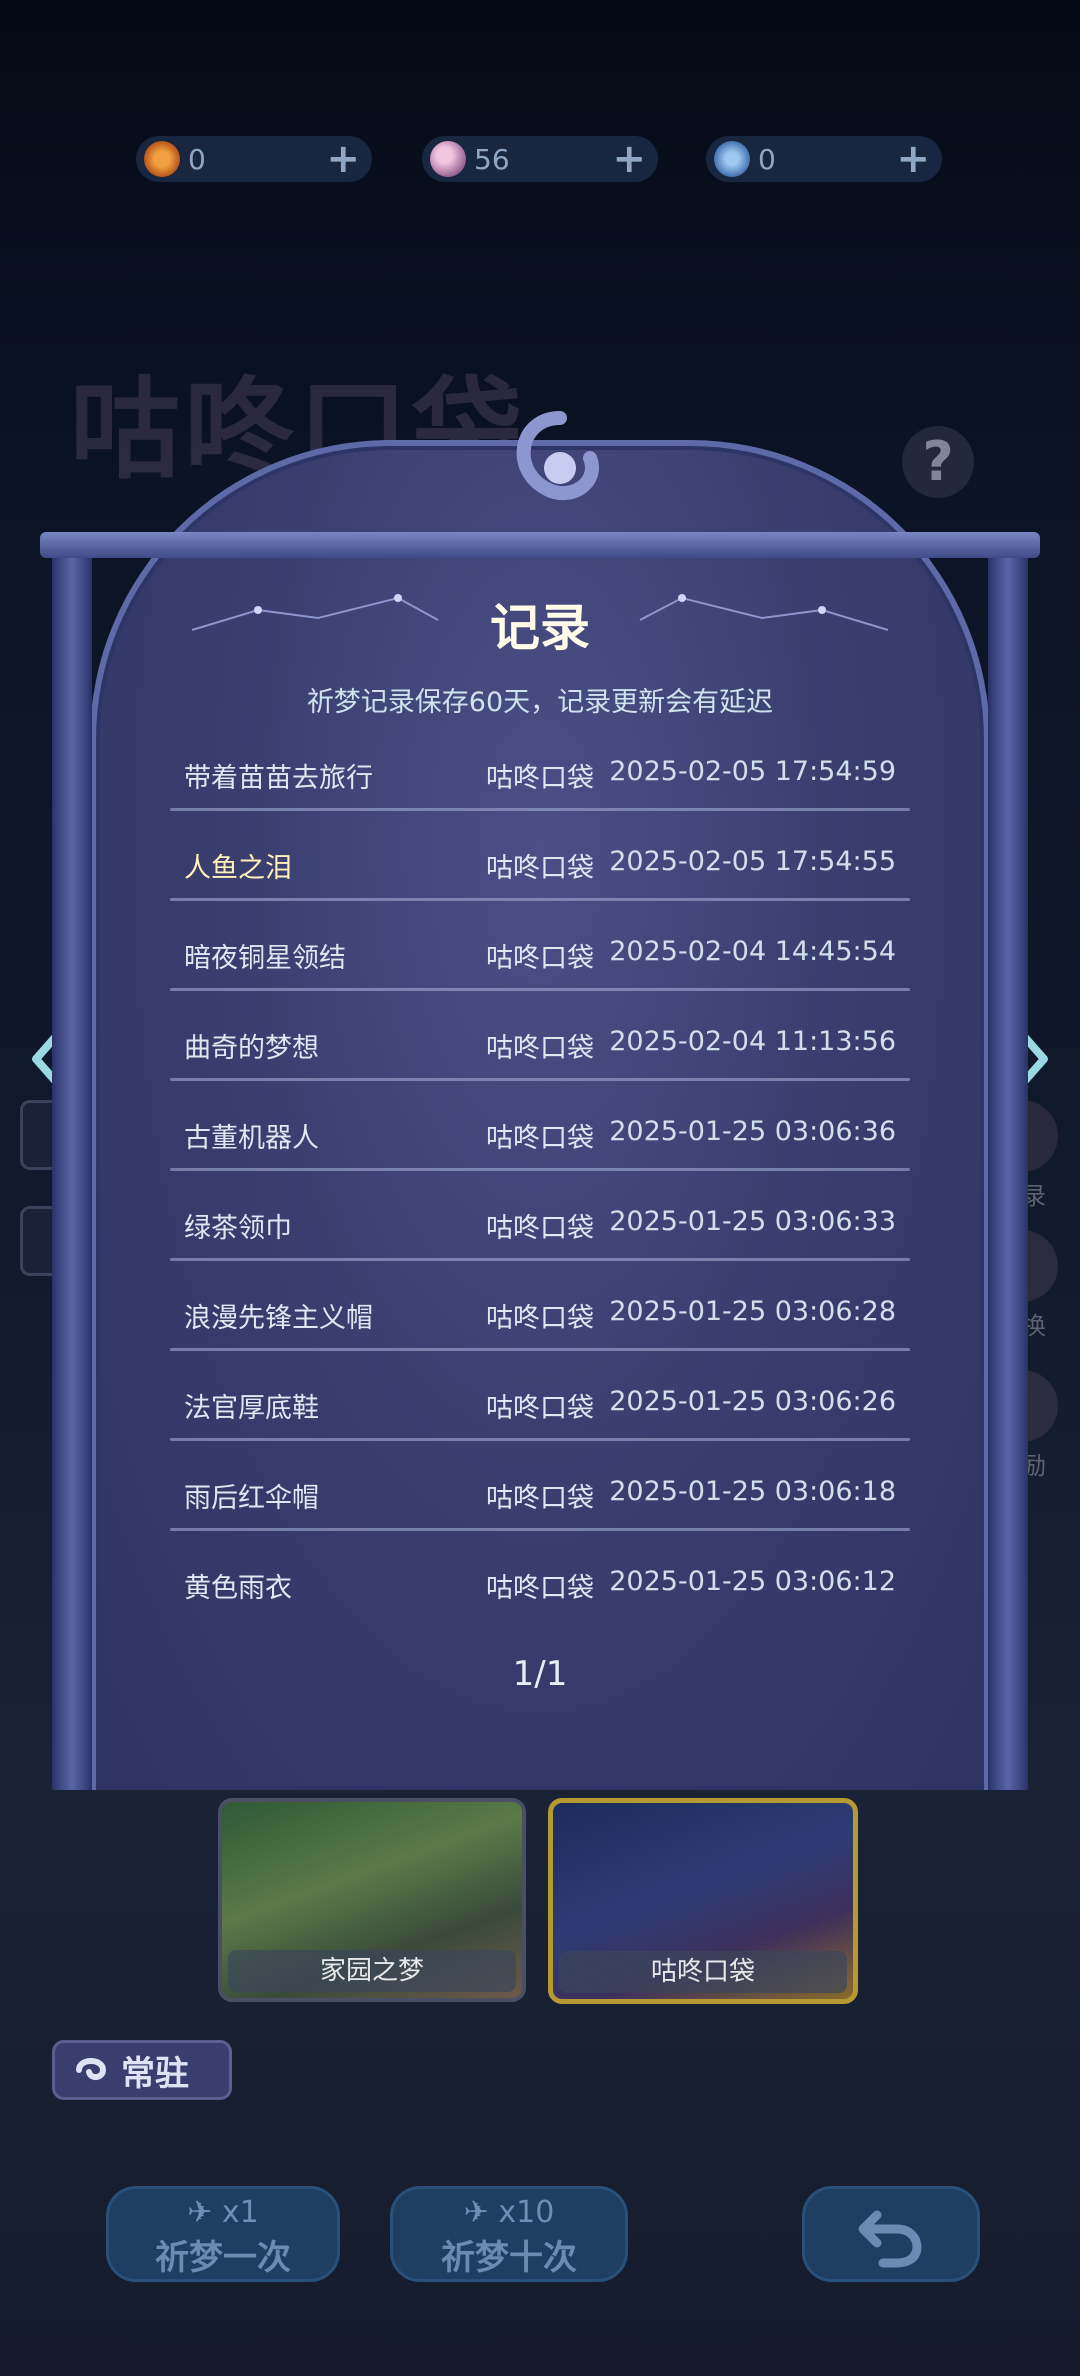  Describe the element at coordinates (278, 778) in the screenshot. I see `record-item-name: 带着苗苗去旅行` at that location.